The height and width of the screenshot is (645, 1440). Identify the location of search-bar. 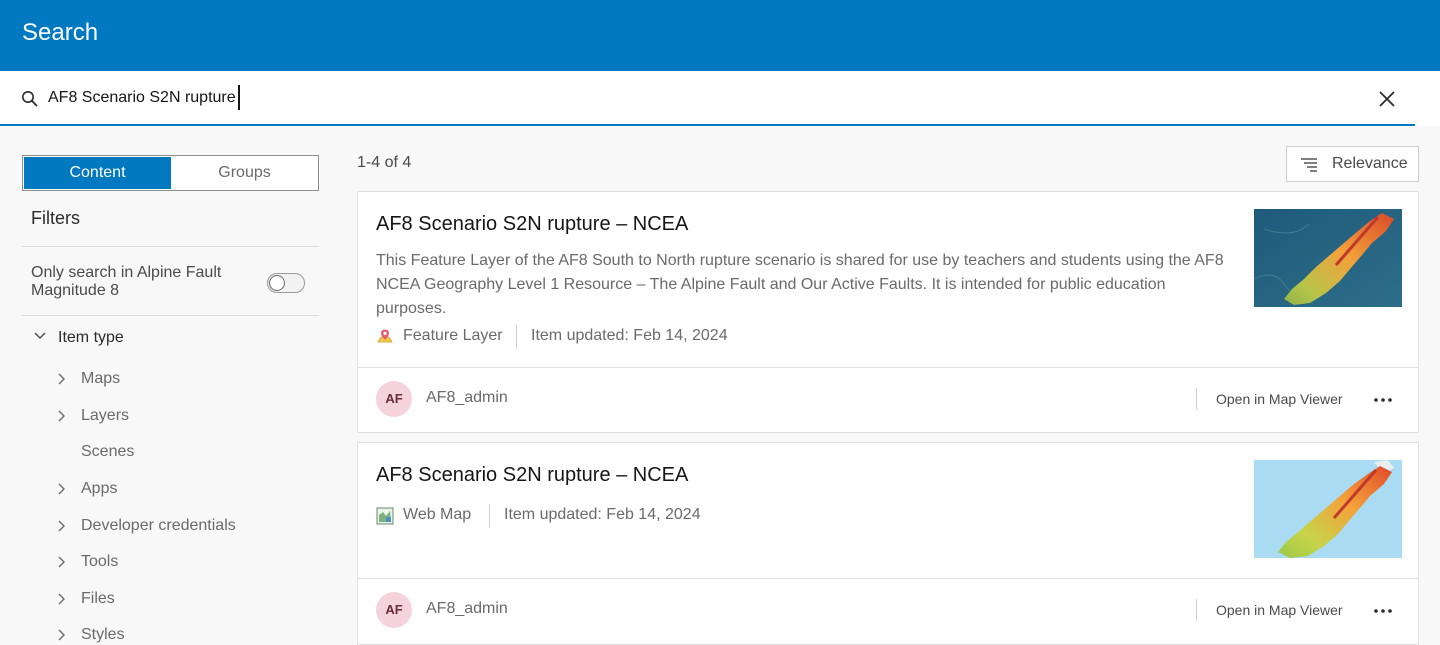
(720, 98).